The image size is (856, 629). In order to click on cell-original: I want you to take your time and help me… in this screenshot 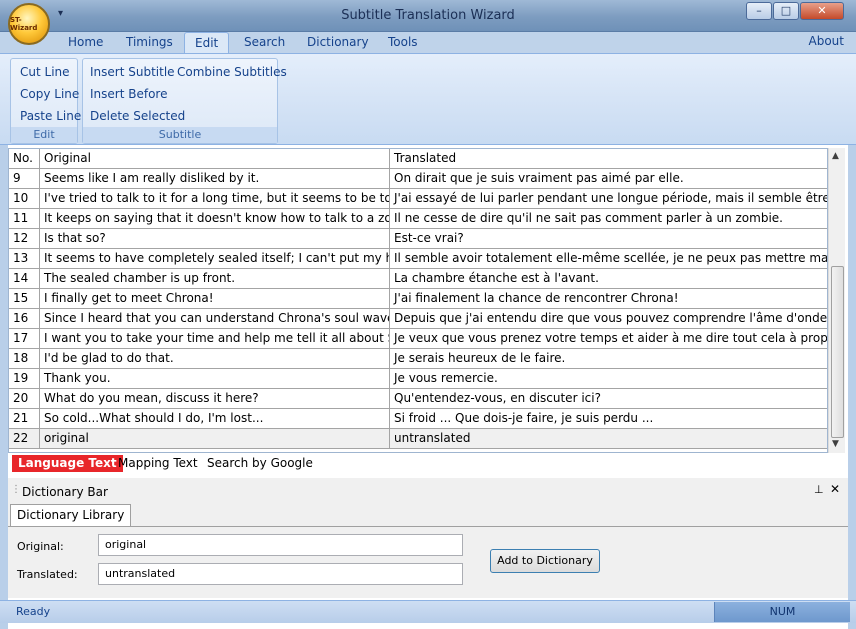, I will do `click(215, 339)`.